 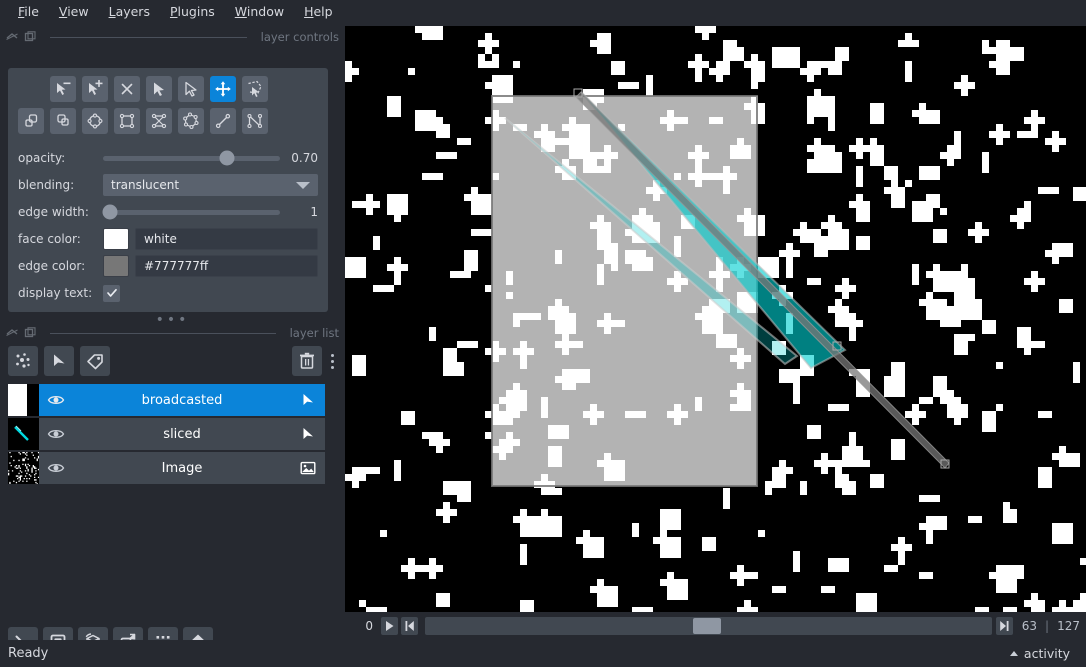 I want to click on blending-row: blending: translucent, so click(x=168, y=185).